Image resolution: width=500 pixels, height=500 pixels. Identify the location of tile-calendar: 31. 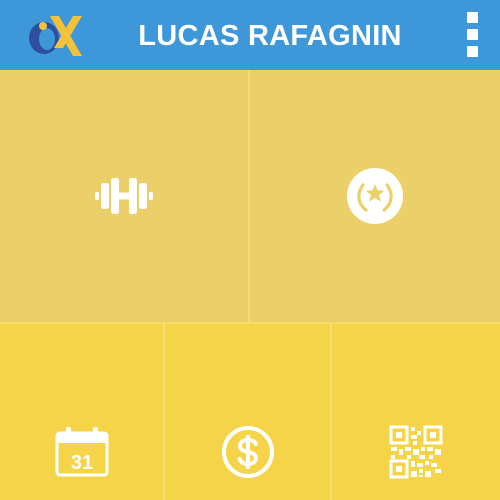
(81, 412).